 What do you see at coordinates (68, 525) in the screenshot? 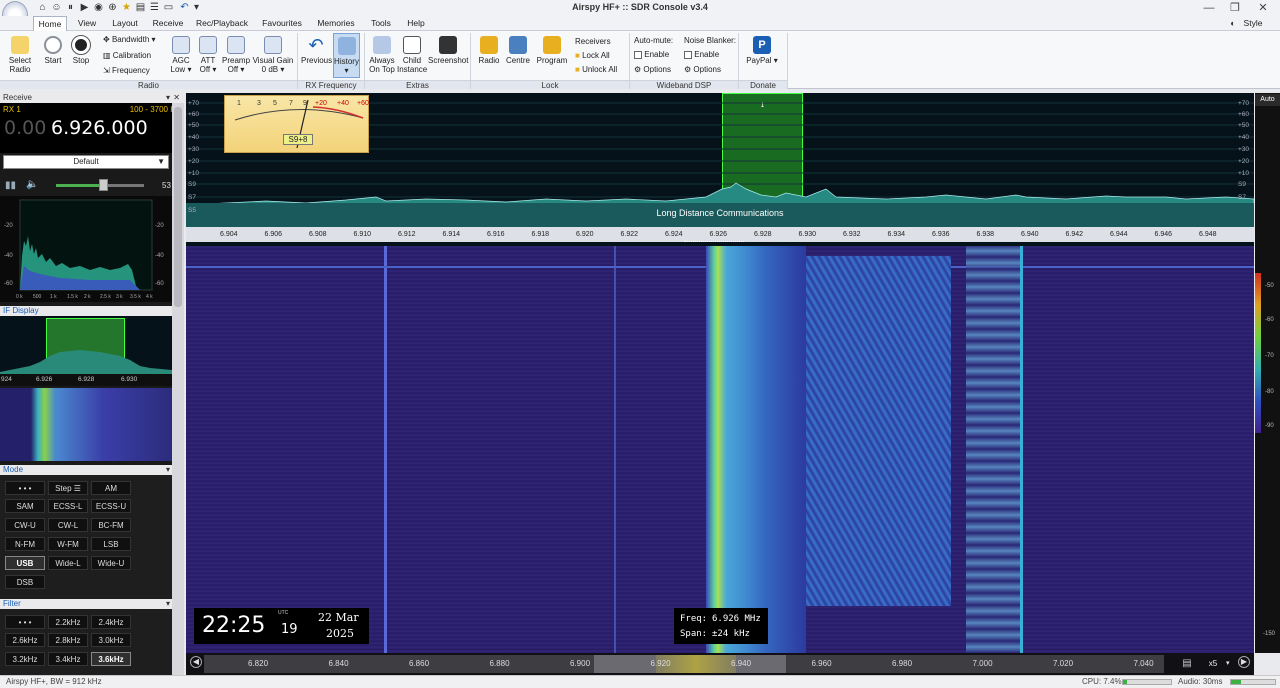
I see `mode-cw-l-button: CW-L` at bounding box center [68, 525].